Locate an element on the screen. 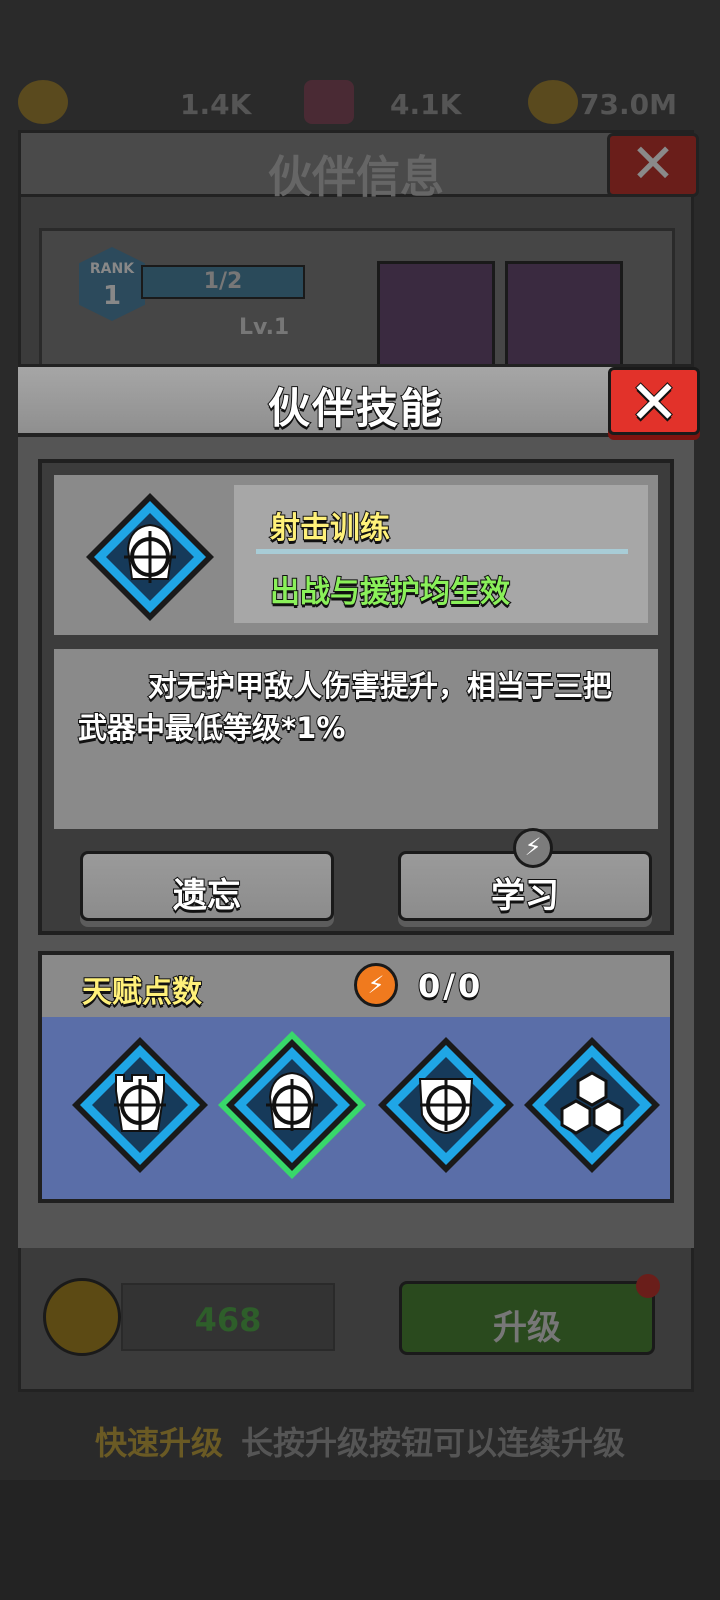 This screenshot has width=720, height=1600. resource-value: 73.0M is located at coordinates (628, 104).